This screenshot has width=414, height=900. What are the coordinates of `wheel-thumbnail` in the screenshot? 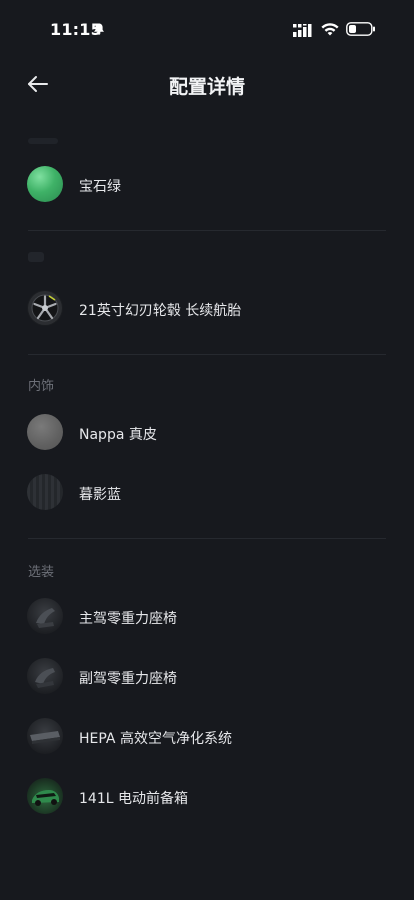 It's located at (45, 308).